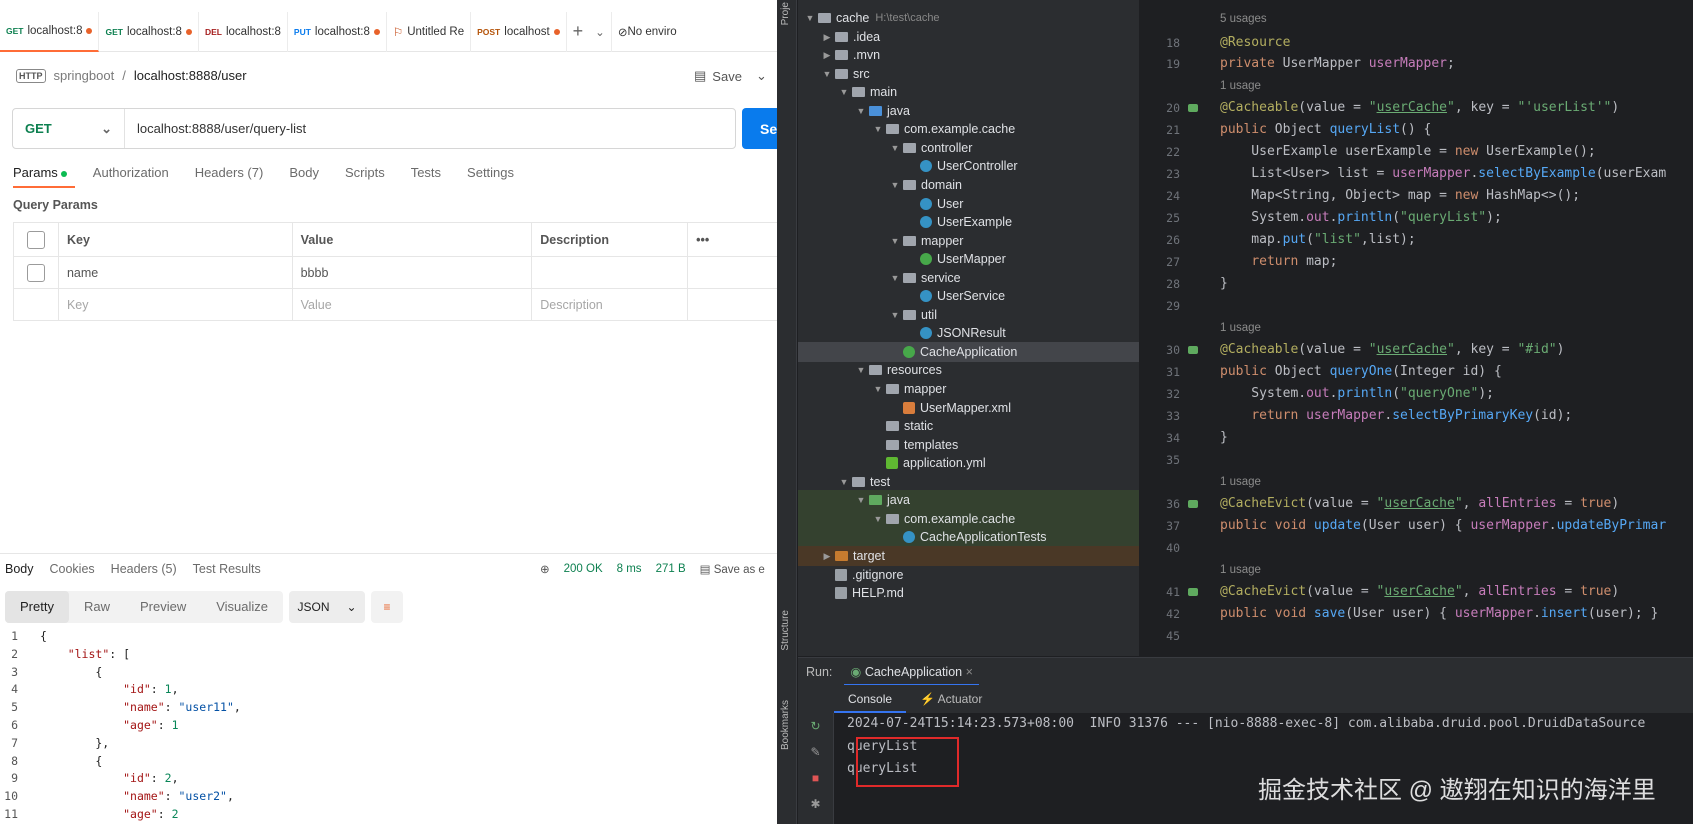 The image size is (1693, 824). Describe the element at coordinates (190, 75) in the screenshot. I see `breadcrumb-request: localhost:8888/user` at that location.